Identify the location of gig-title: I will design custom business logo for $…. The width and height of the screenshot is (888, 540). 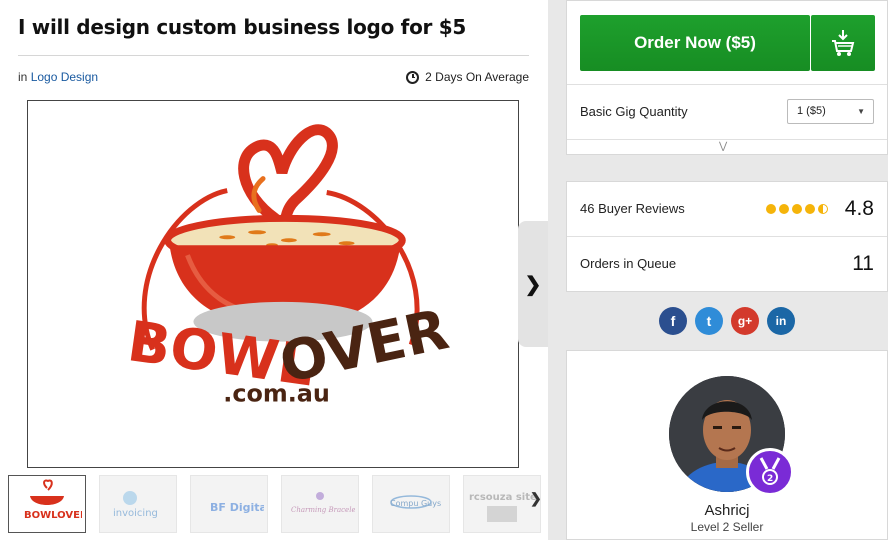
(242, 27).